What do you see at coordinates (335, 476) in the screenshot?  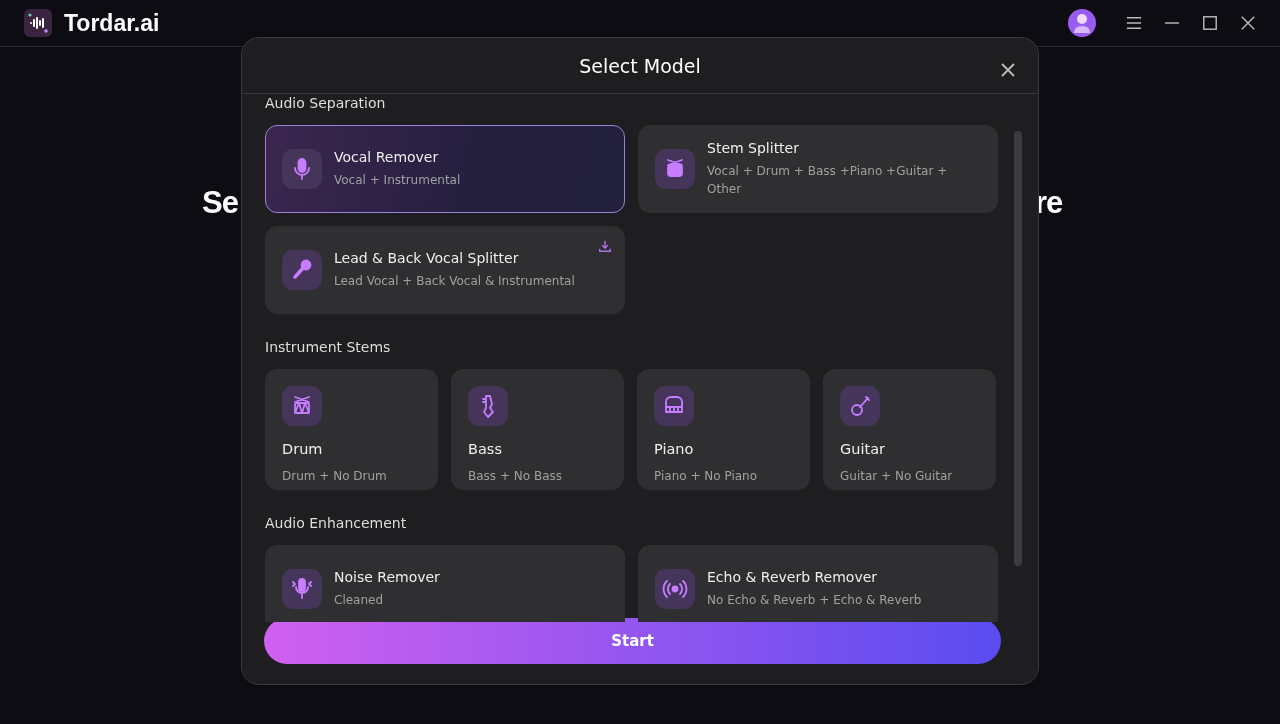 I see `model-description: Drum + No Drum` at bounding box center [335, 476].